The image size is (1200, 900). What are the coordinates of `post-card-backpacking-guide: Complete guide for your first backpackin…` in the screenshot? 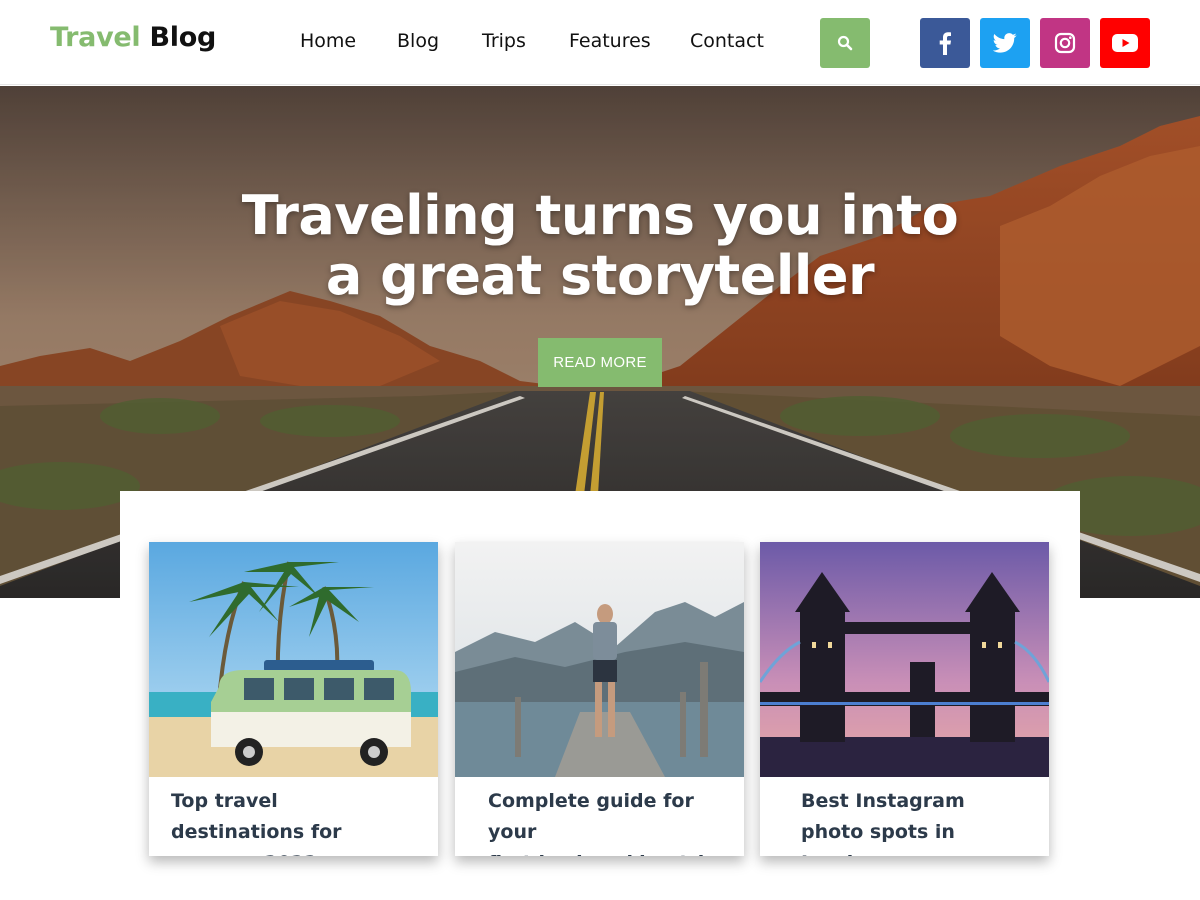 It's located at (599, 699).